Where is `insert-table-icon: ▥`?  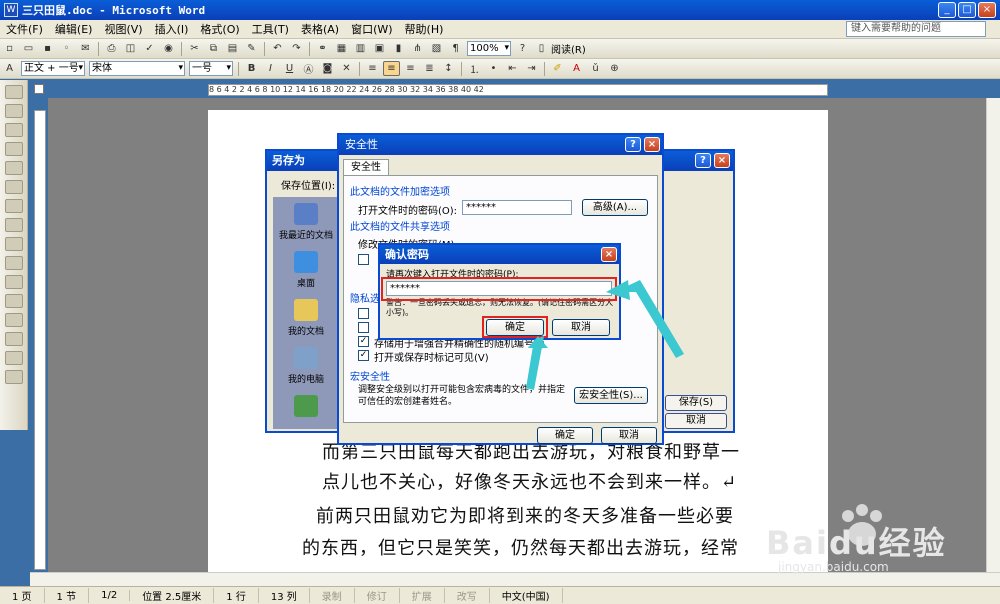 insert-table-icon: ▥ is located at coordinates (360, 48).